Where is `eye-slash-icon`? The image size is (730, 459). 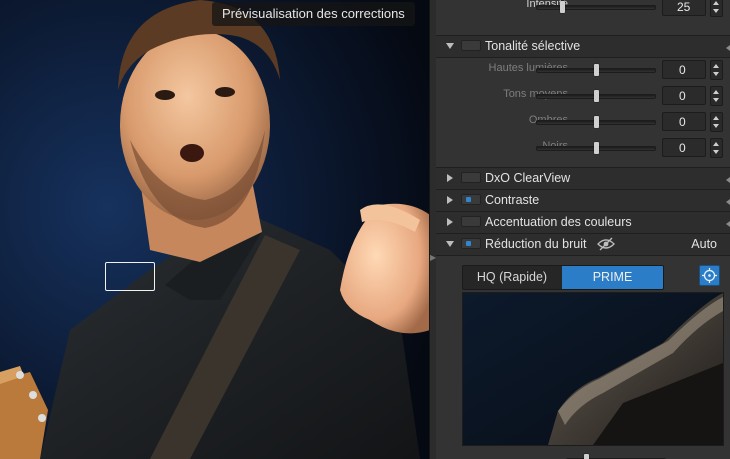
eye-slash-icon is located at coordinates (606, 245).